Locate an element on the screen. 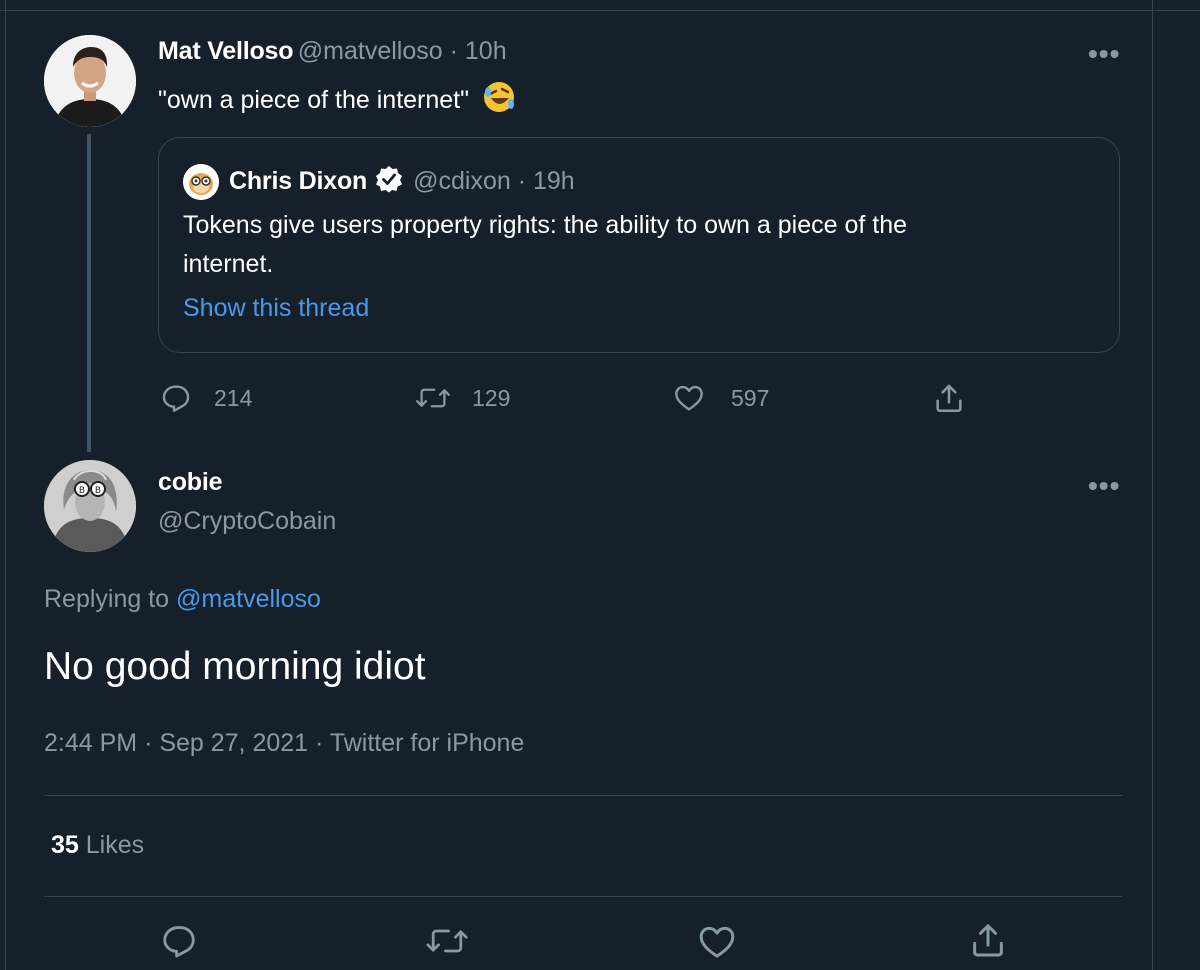  like-button: 597 is located at coordinates (721, 398).